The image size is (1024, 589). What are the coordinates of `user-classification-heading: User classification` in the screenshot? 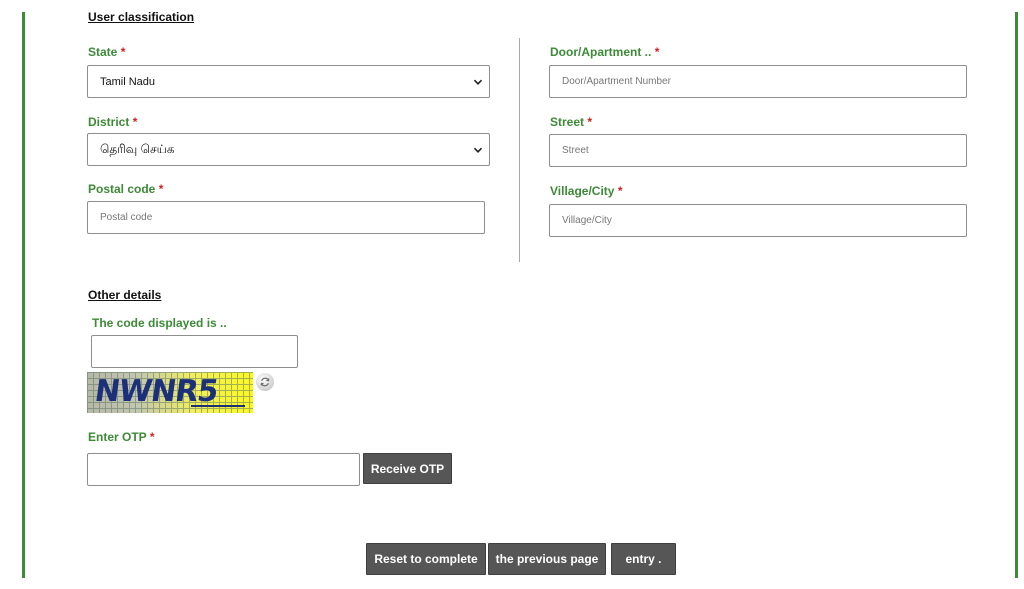 It's located at (141, 17).